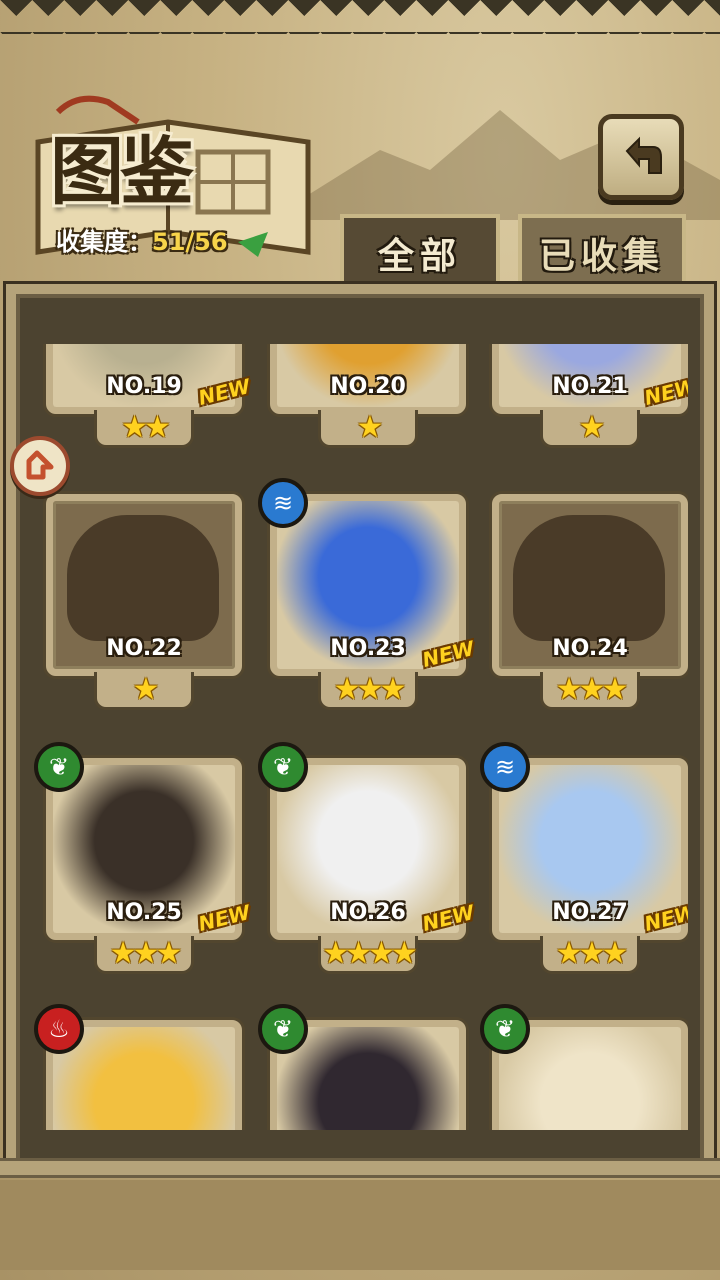  Describe the element at coordinates (367, 858) in the screenshot. I see `collection-card: NO.26 ★★★★ NEW ❦` at that location.